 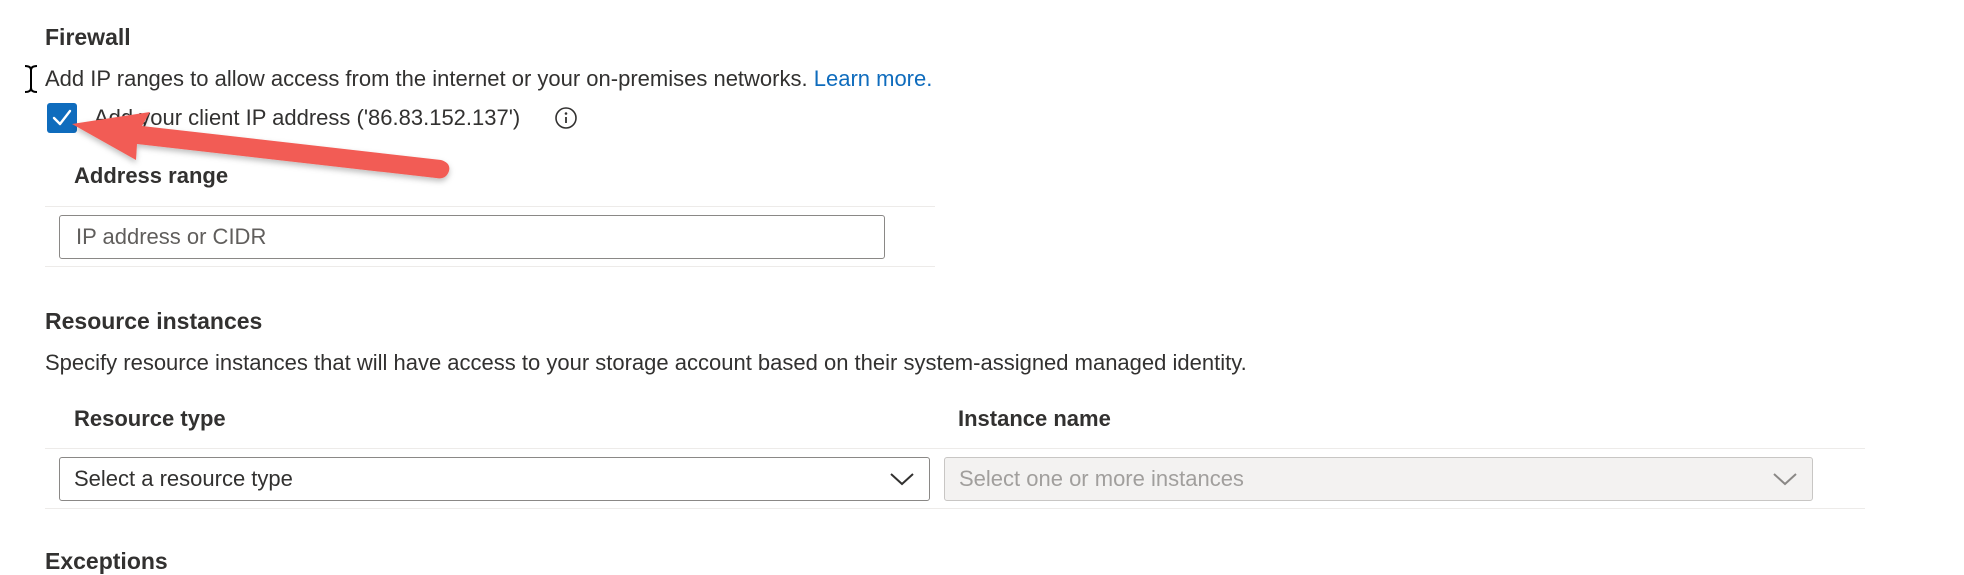 I want to click on resource-table-divider-bottom, so click(x=955, y=508).